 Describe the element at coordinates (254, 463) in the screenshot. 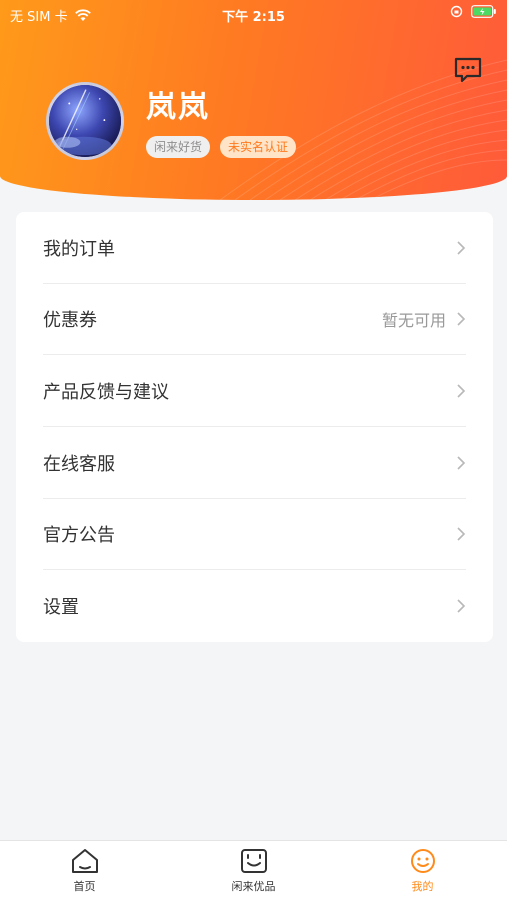

I see `menu-item-support: 在线客服` at that location.